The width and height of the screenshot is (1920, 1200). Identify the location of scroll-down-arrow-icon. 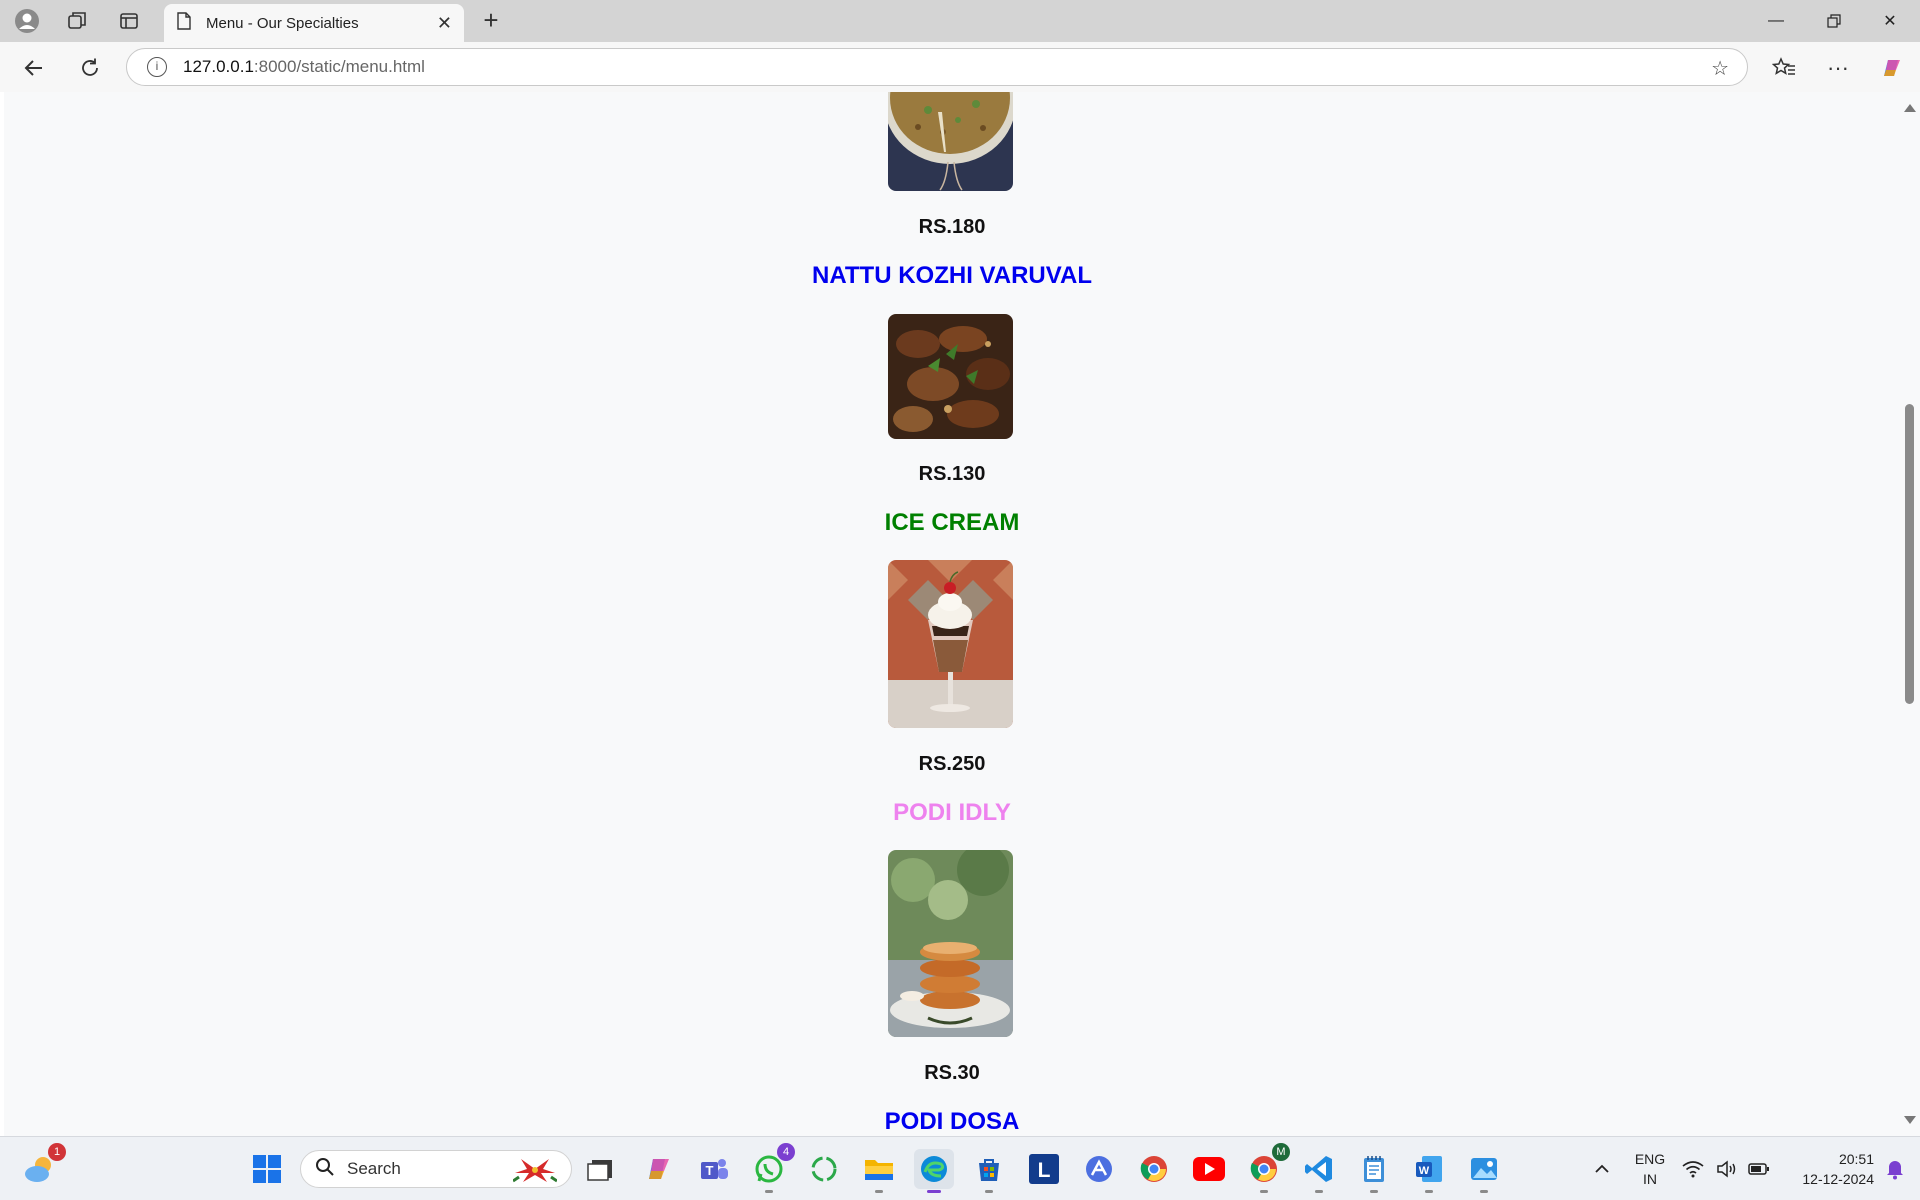
(1910, 1120).